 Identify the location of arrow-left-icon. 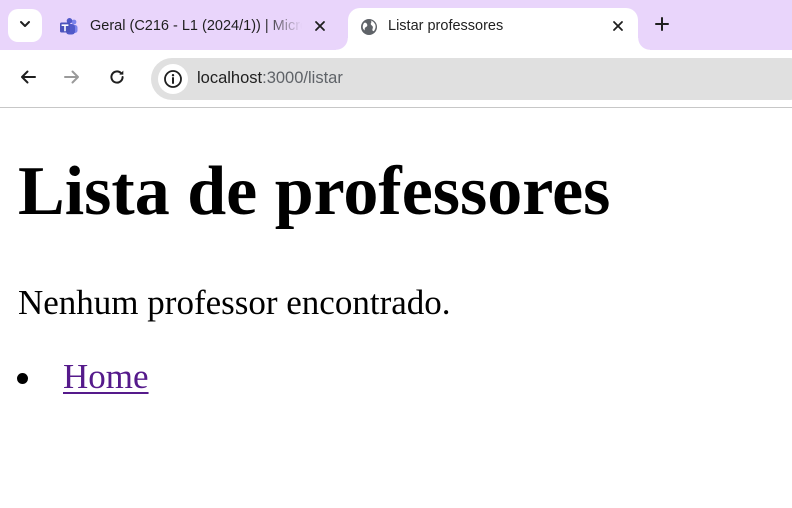
(28, 79).